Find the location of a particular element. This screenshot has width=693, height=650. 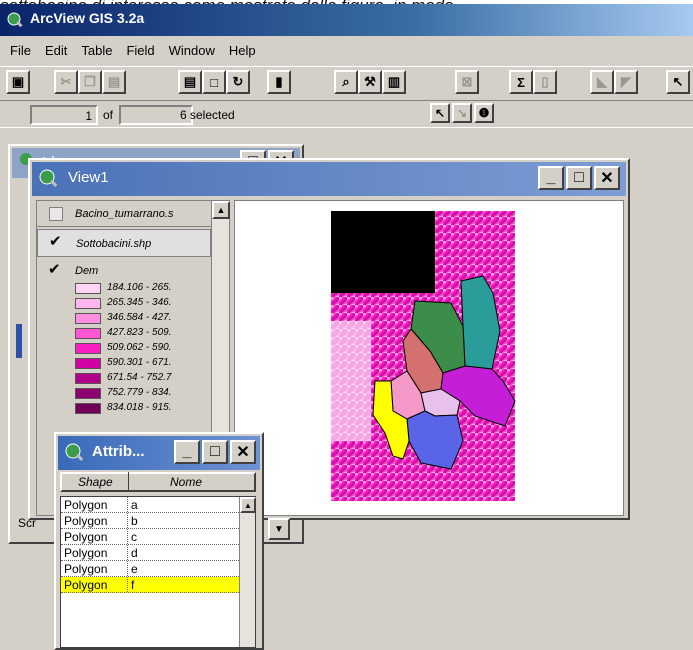

query-icon: ⚒ is located at coordinates (370, 82).